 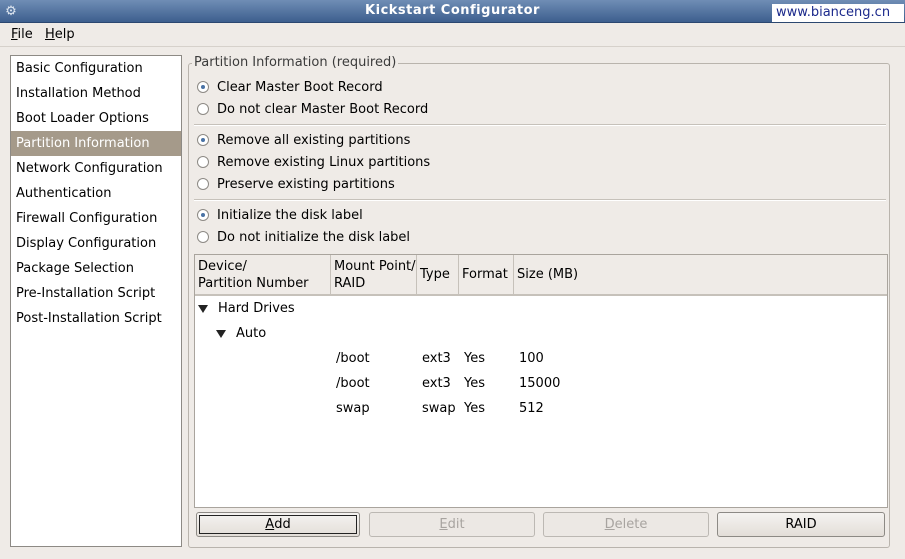 What do you see at coordinates (96, 218) in the screenshot?
I see `nav-item-firewall-configuration: Firewall Configuration` at bounding box center [96, 218].